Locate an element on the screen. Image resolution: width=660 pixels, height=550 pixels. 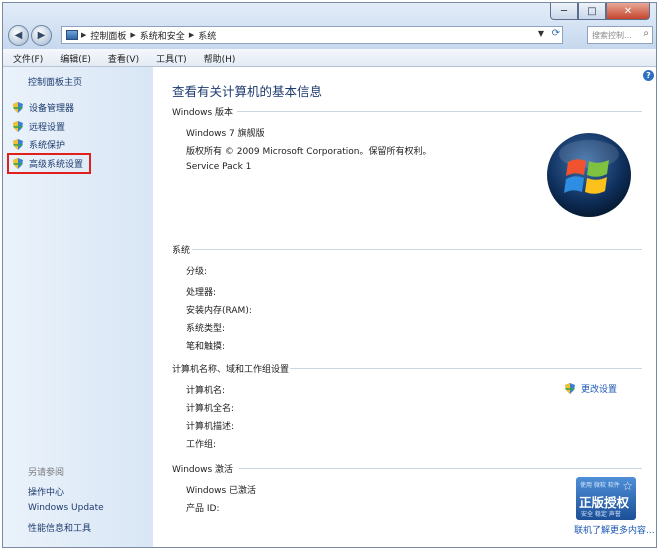
os-edition: Windows 7 旗舰版 is located at coordinates (225, 134).